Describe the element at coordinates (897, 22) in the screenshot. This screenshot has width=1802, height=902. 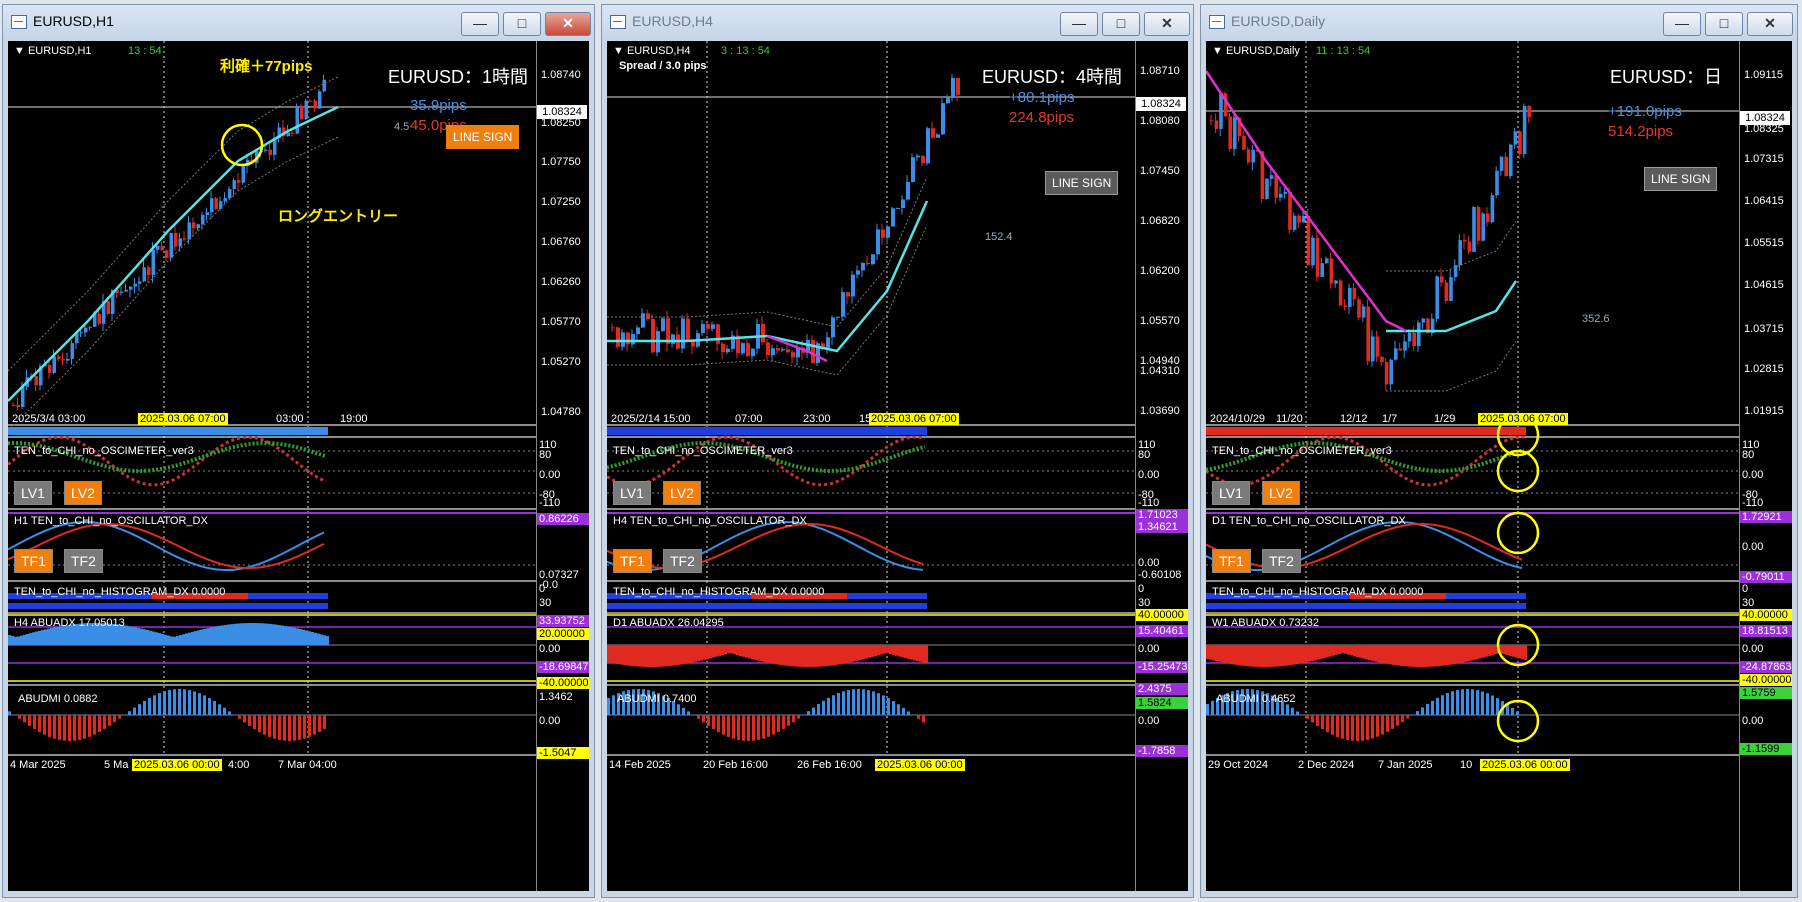
I see `window-titlebar: EURUSD,H4 — □ ✕` at that location.